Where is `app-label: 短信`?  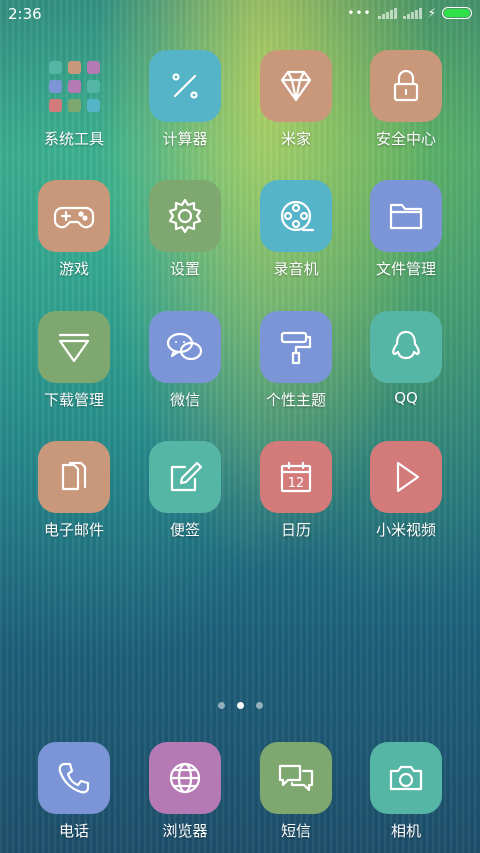 app-label: 短信 is located at coordinates (295, 831).